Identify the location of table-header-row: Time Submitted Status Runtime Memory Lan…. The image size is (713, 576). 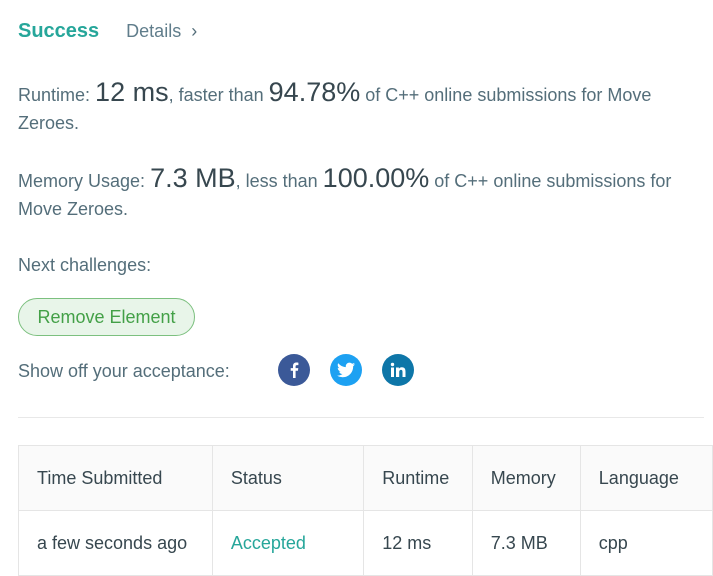
(365, 478).